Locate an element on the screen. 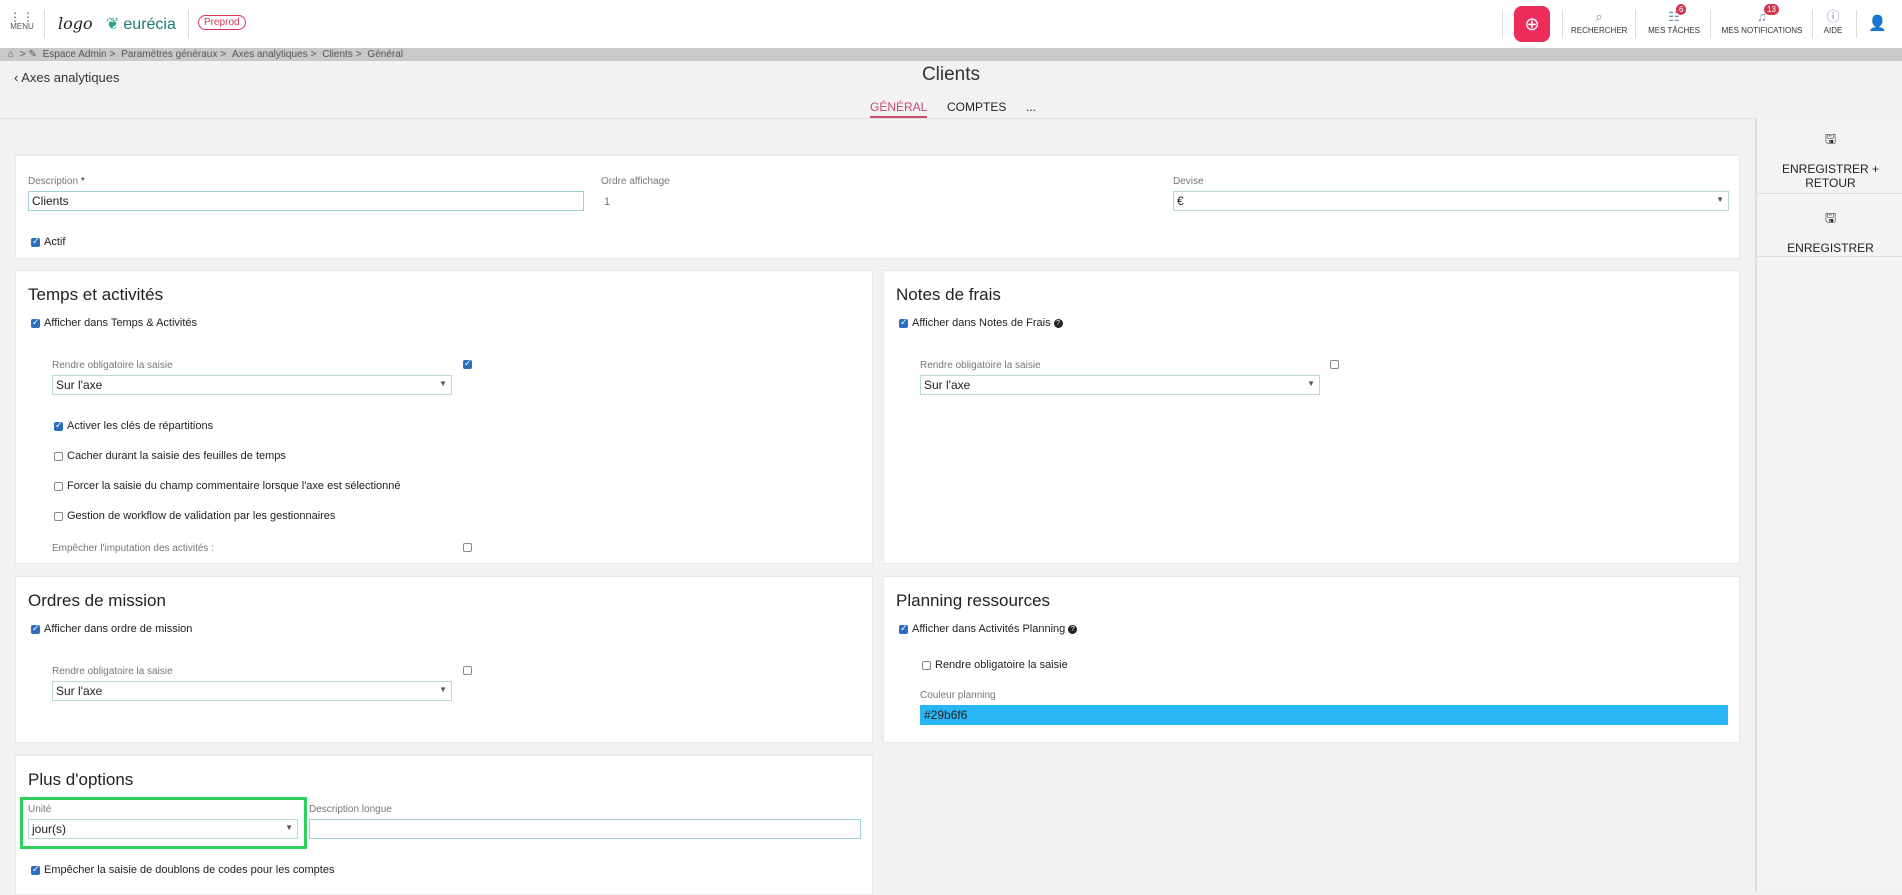 This screenshot has width=1902, height=895. active-label: Actif is located at coordinates (55, 242).